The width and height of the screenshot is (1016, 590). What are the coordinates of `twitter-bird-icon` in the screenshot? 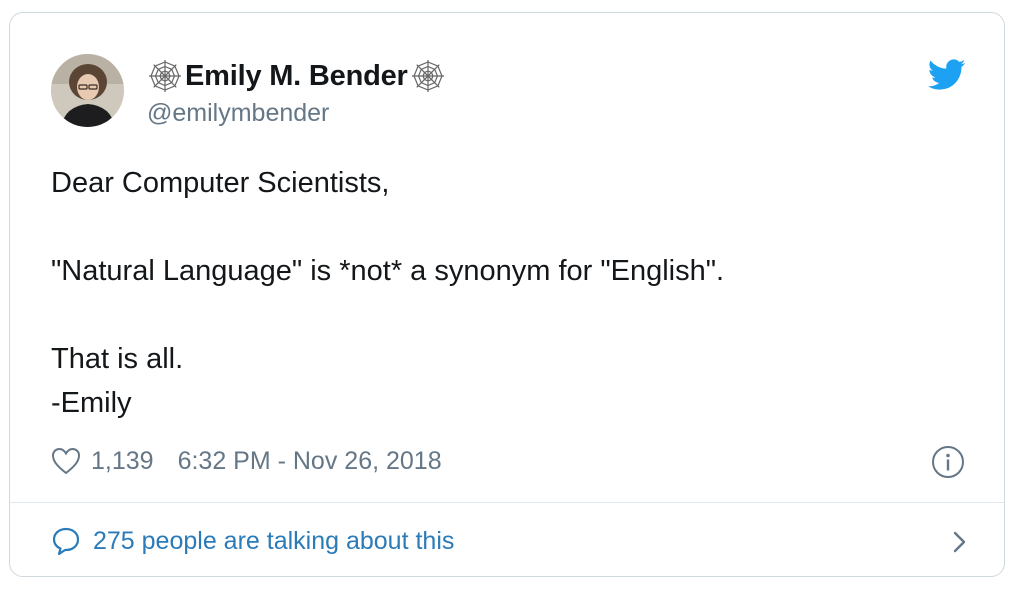 It's located at (947, 75).